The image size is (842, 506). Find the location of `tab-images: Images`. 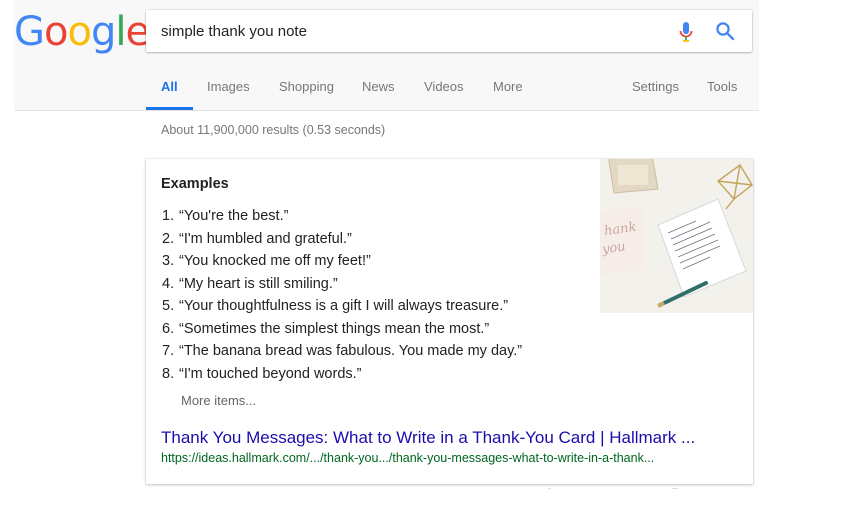

tab-images: Images is located at coordinates (228, 86).